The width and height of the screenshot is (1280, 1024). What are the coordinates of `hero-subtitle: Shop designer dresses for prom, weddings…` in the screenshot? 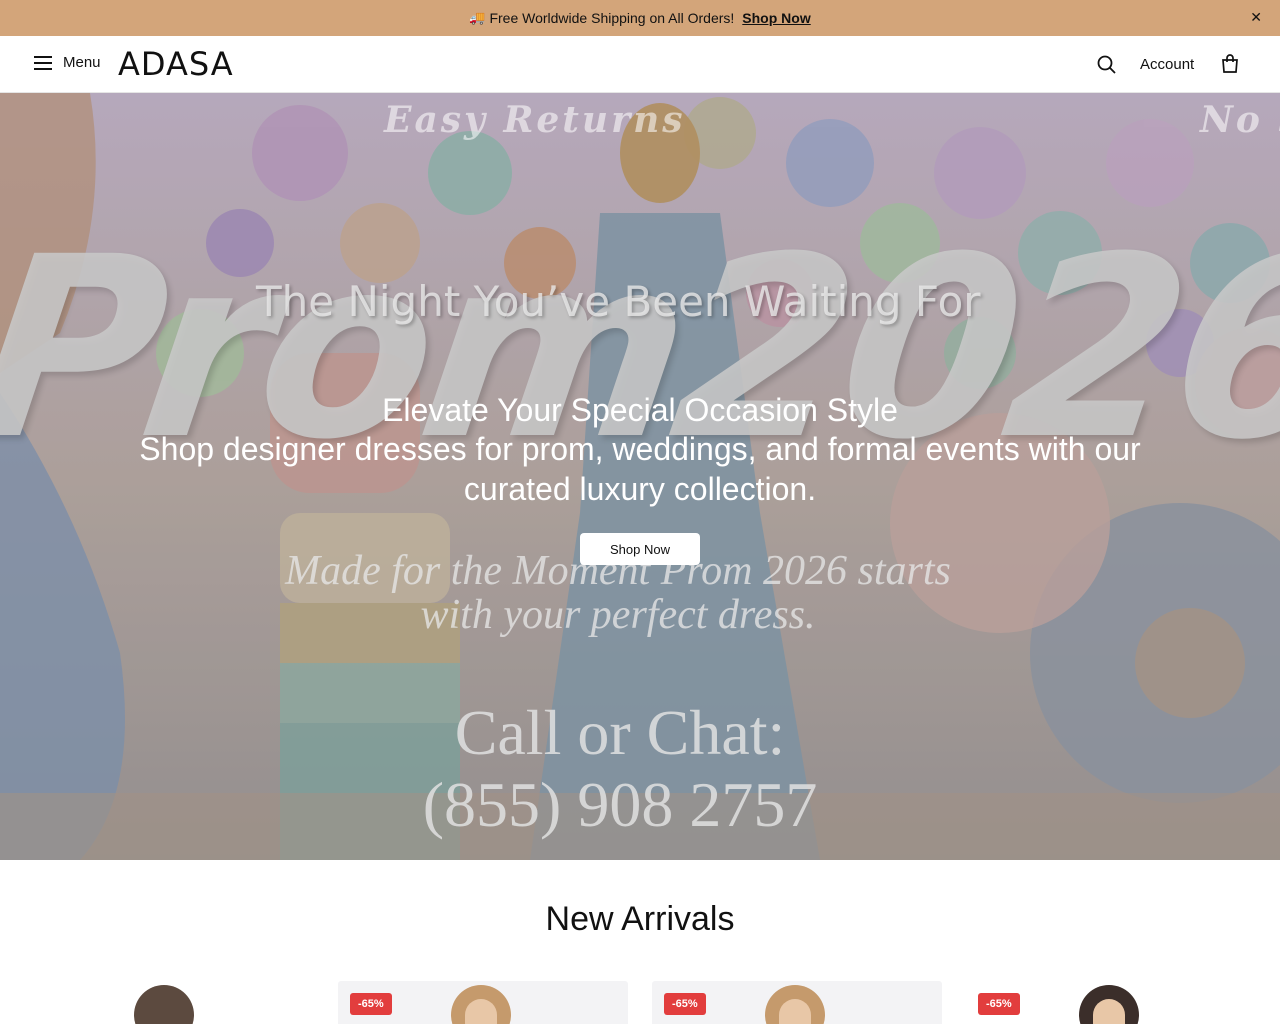 It's located at (640, 469).